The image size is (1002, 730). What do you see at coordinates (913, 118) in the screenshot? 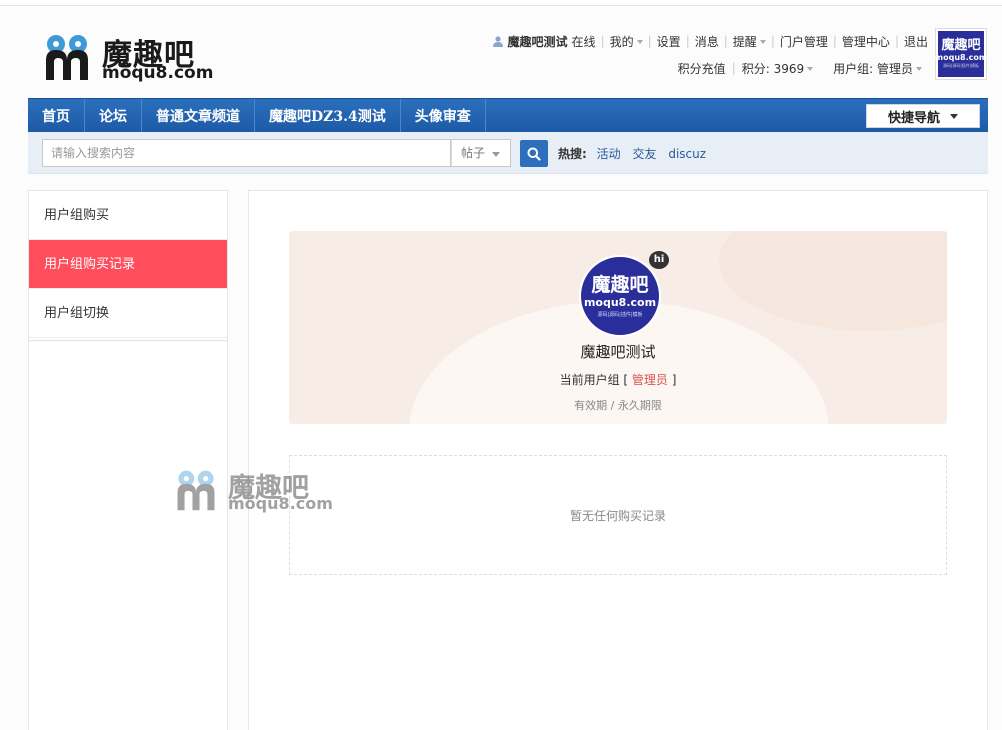
I see `quick-nav-label: 快捷导航` at bounding box center [913, 118].